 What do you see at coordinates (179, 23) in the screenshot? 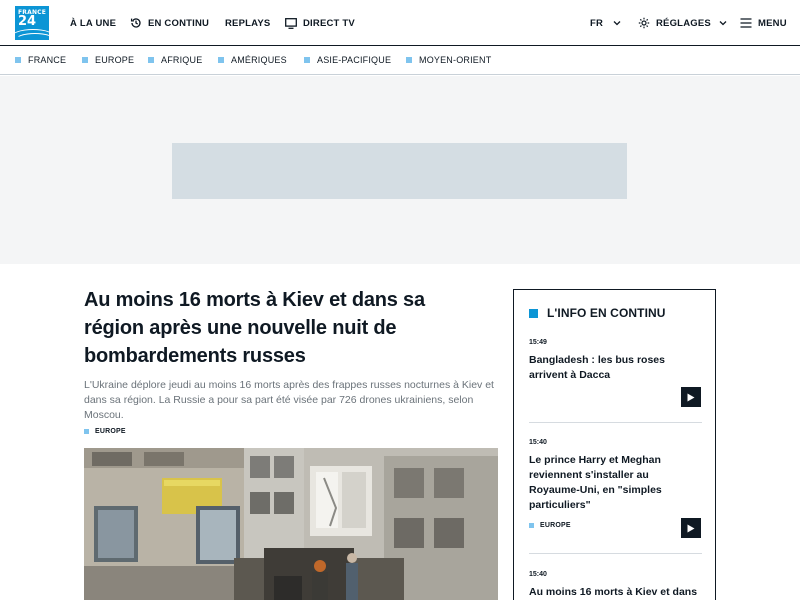
I see `nav-en-continu-label: EN CONTINU` at bounding box center [179, 23].